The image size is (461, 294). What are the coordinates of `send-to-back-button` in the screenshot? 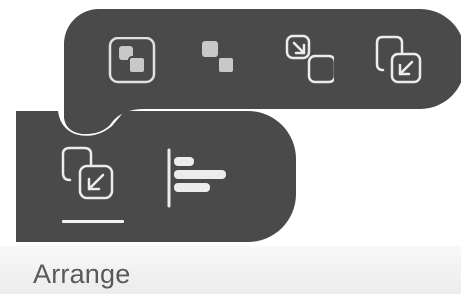 It's located at (221, 61).